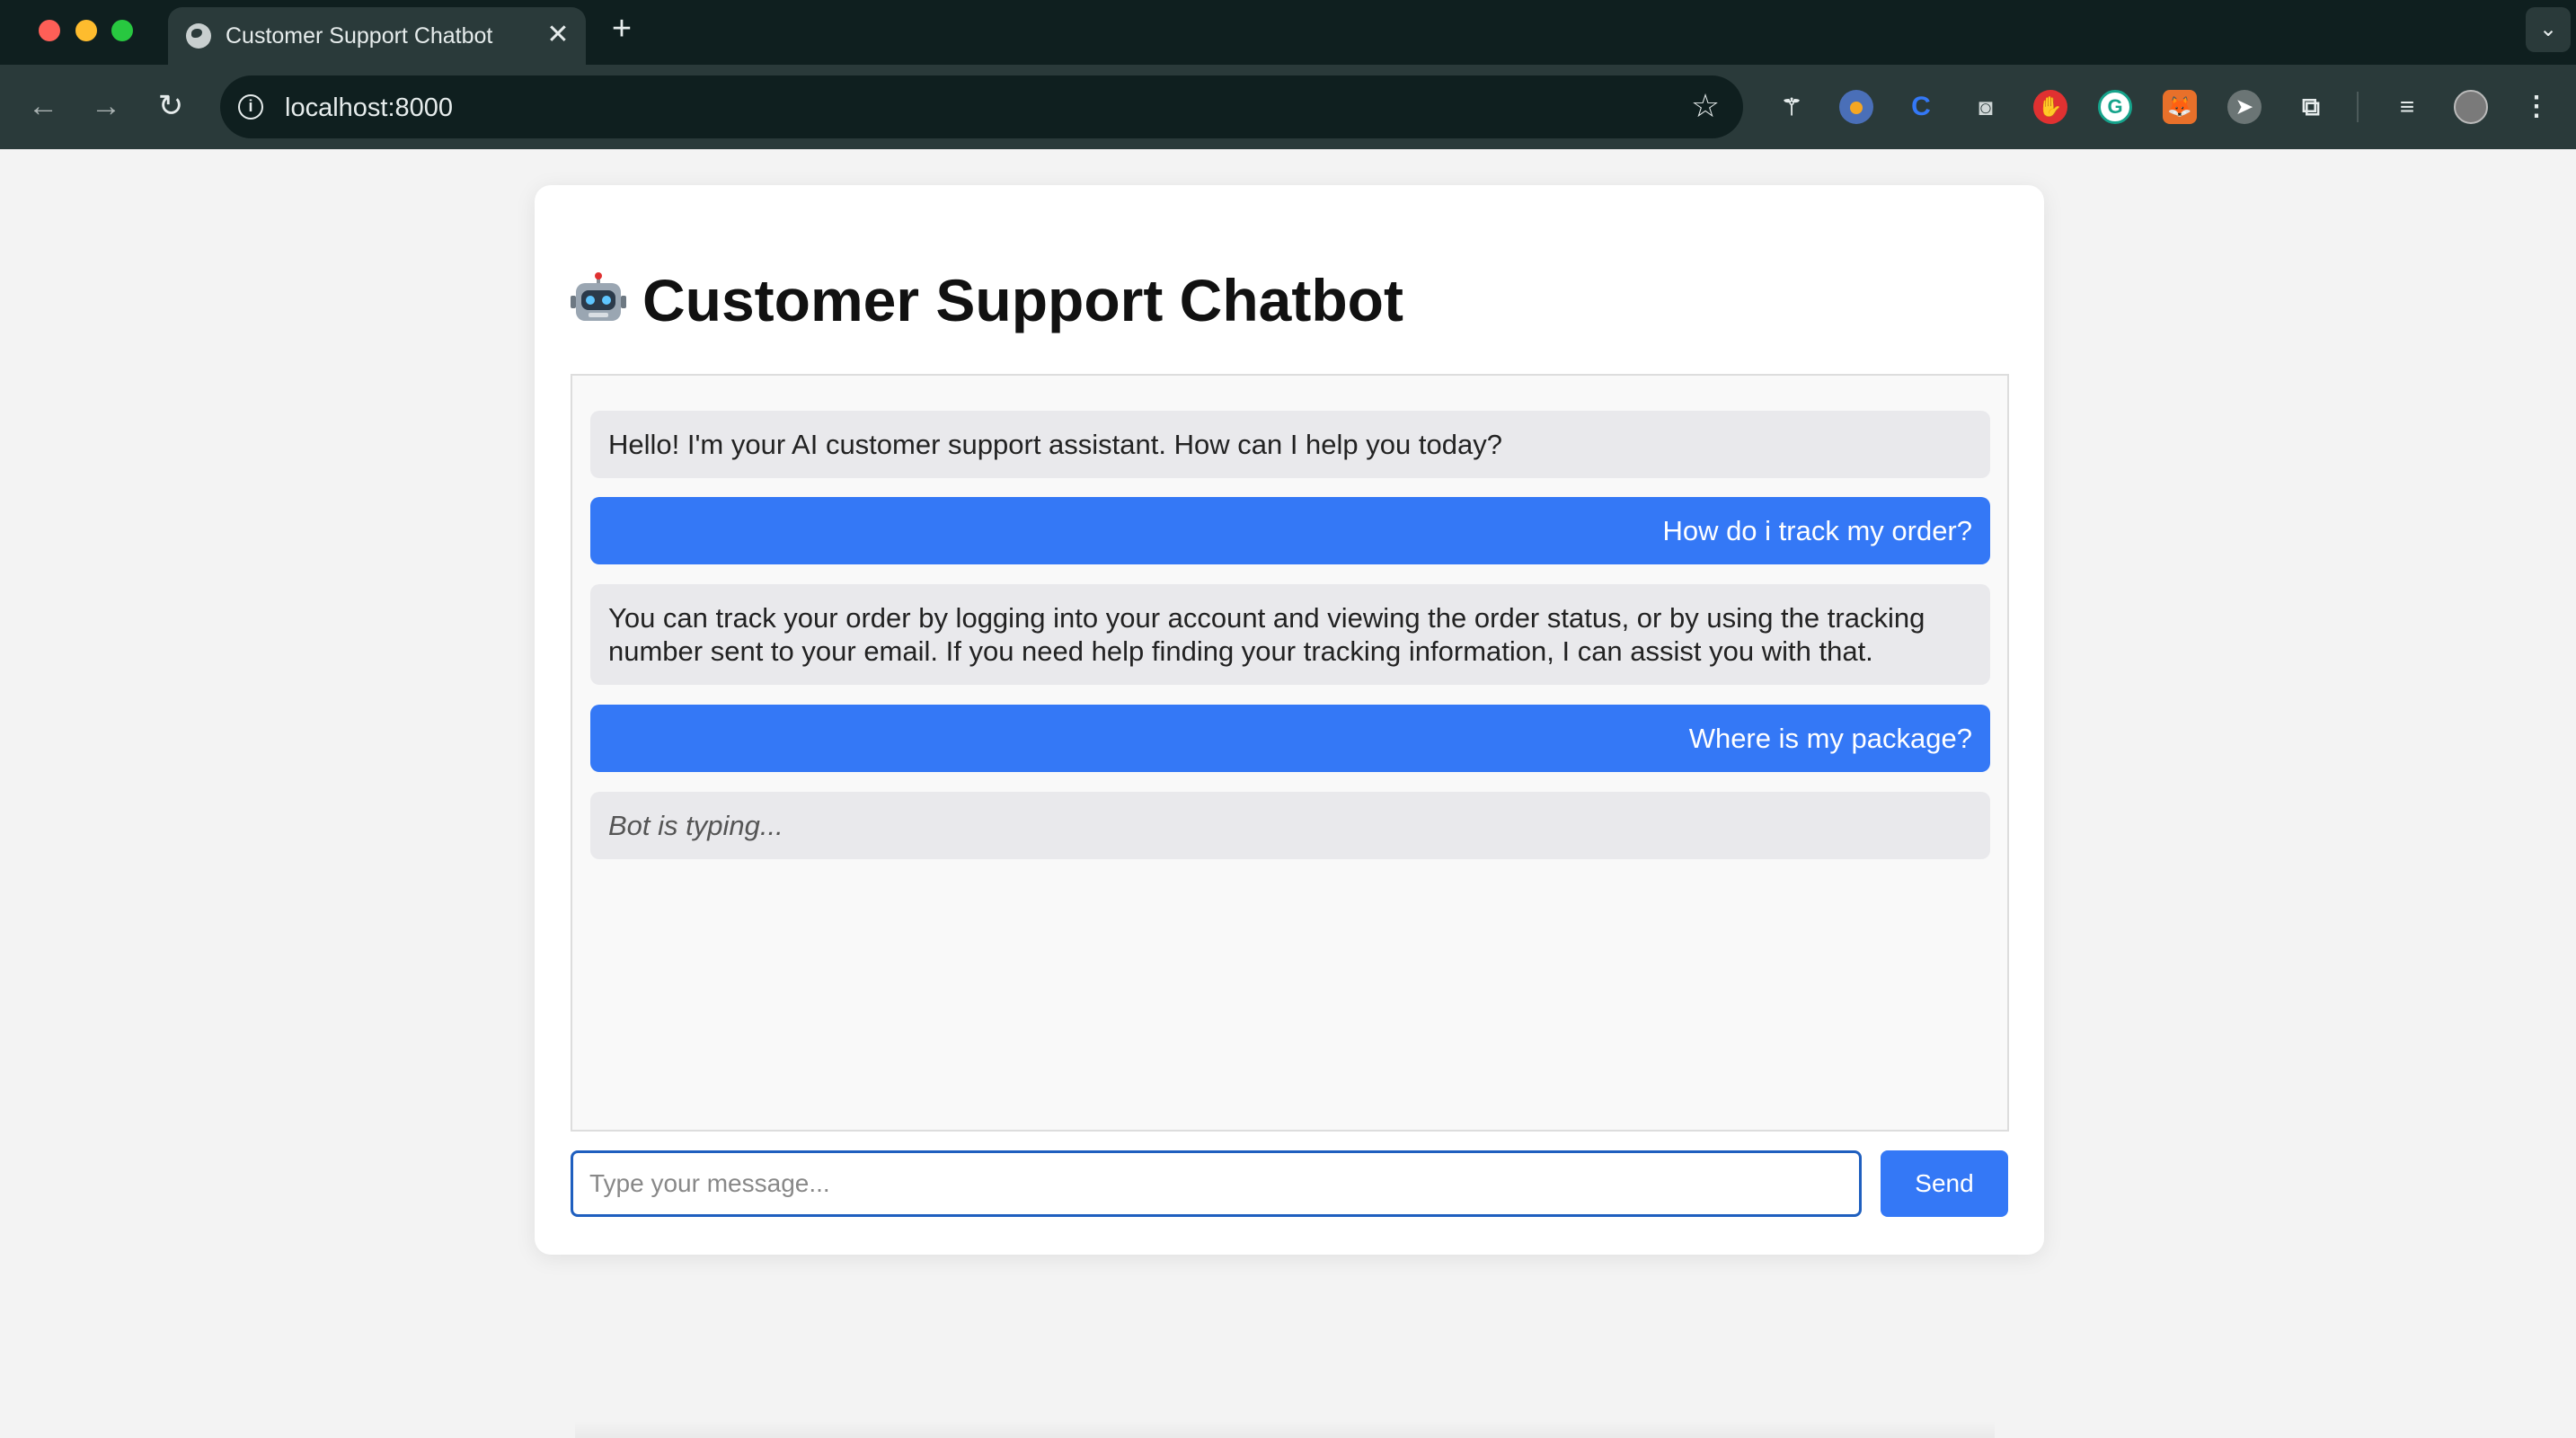 The width and height of the screenshot is (2576, 1438). What do you see at coordinates (1792, 107) in the screenshot?
I see `wand-icon: ⚚` at bounding box center [1792, 107].